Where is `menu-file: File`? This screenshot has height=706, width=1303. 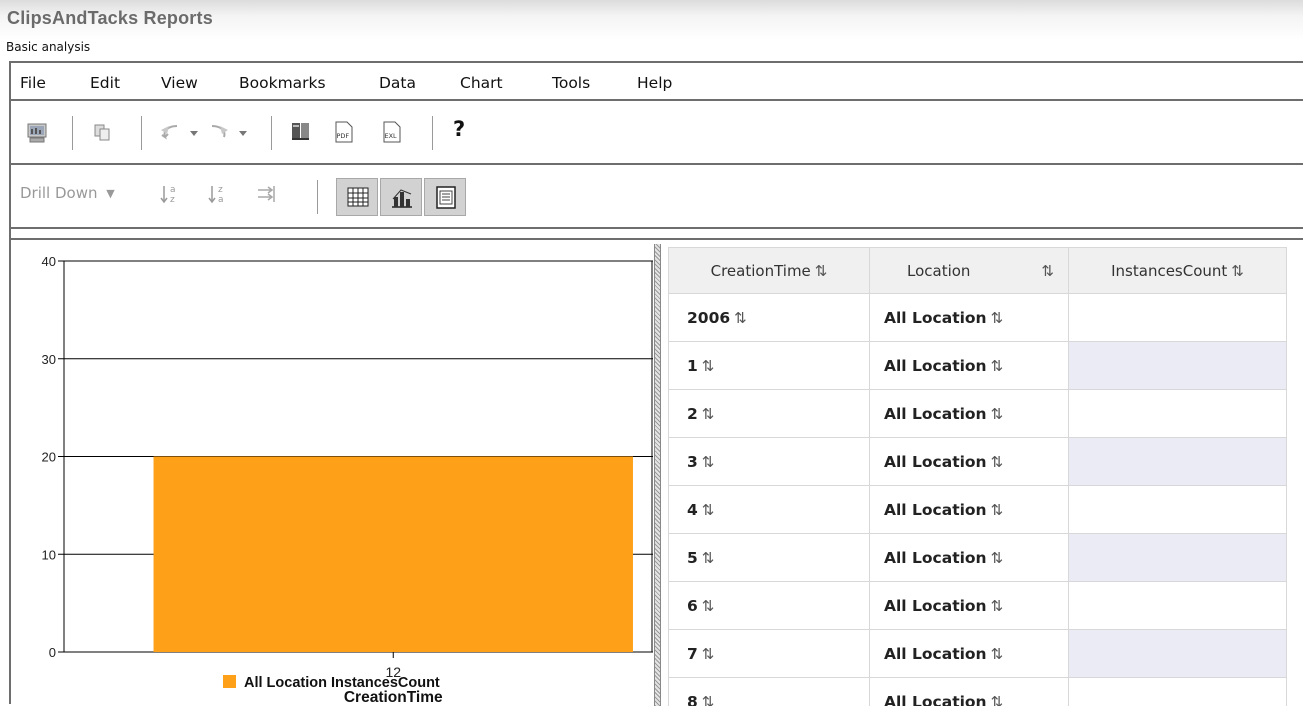
menu-file: File is located at coordinates (33, 83).